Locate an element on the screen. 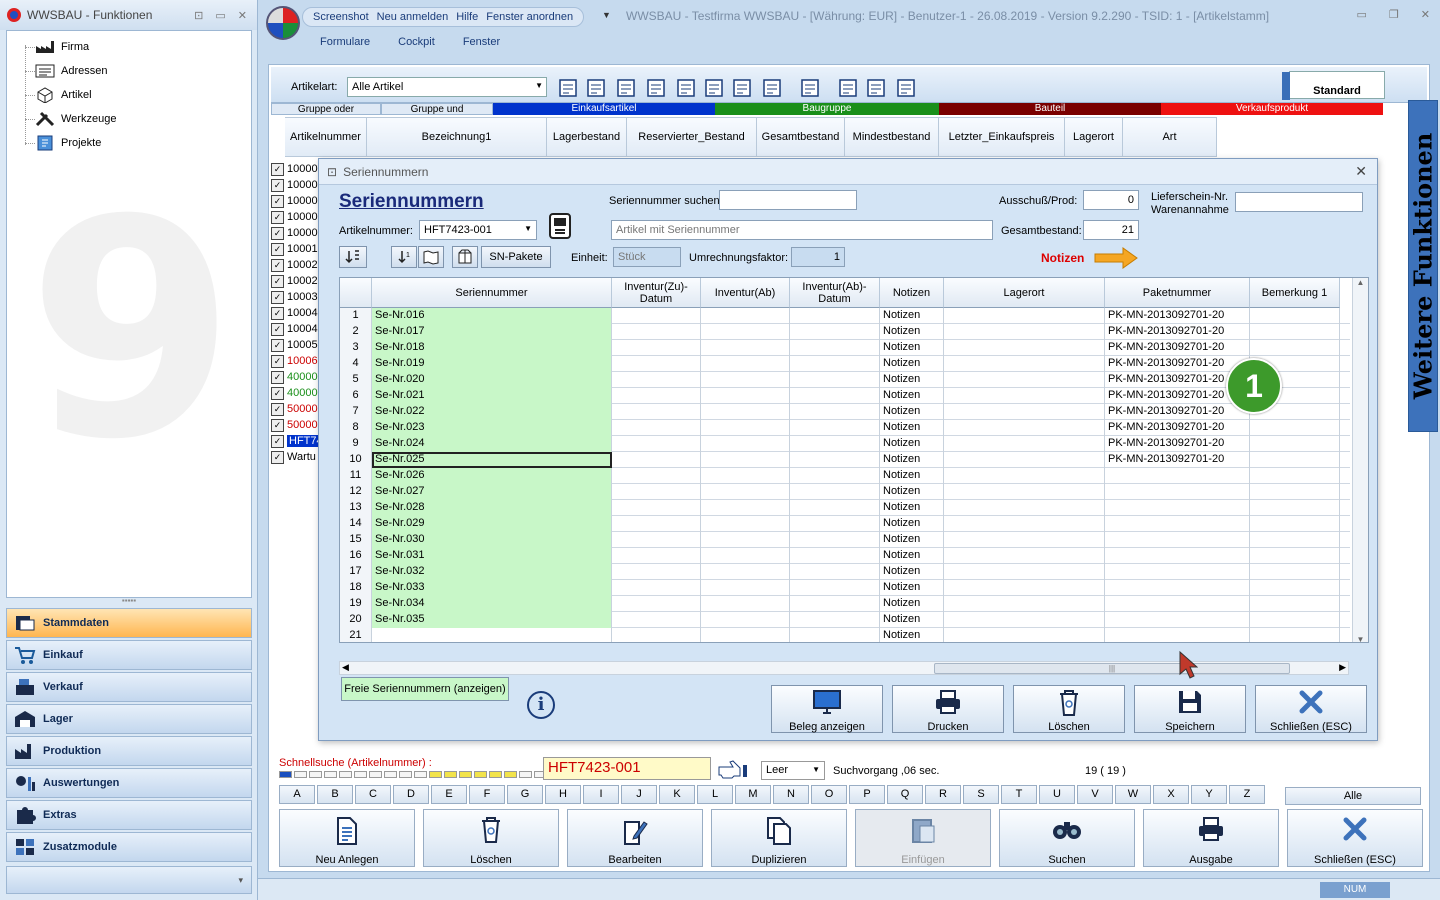 Image resolution: width=1440 pixels, height=900 pixels. column-header-gesamtbestand: Gesamtbestand is located at coordinates (801, 137).